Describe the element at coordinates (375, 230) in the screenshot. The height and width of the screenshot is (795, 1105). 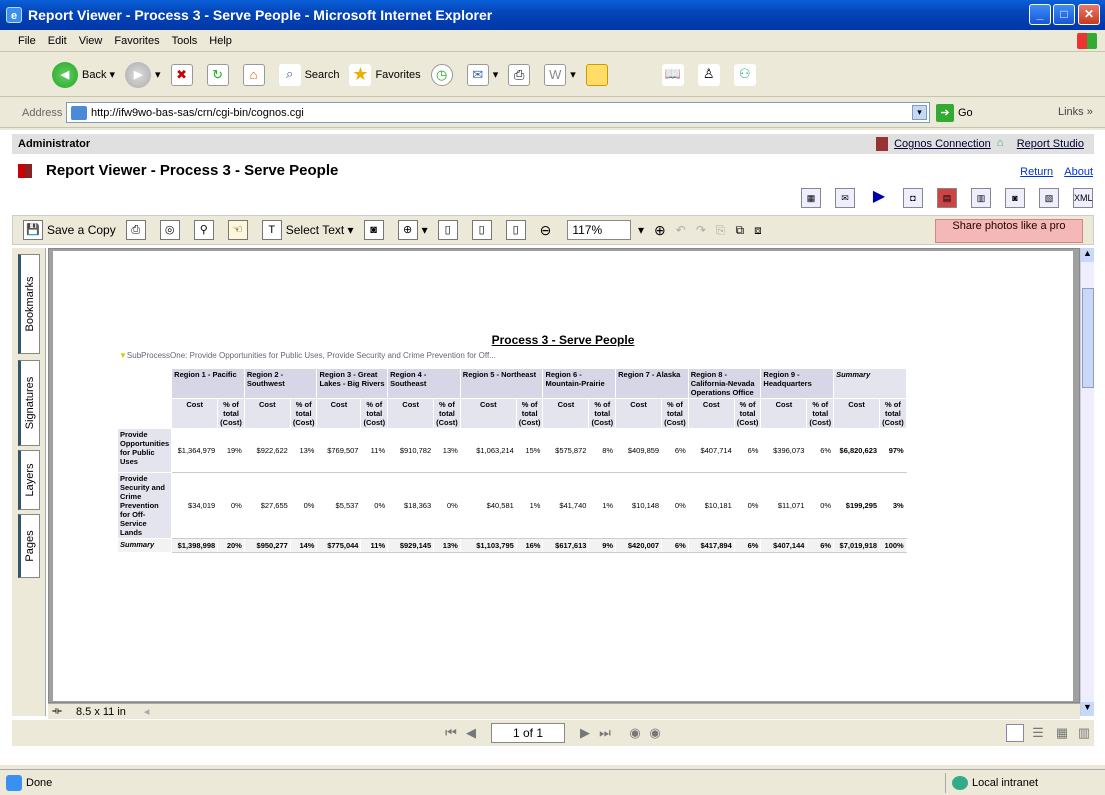
I see `snapshot-button: ◙` at that location.